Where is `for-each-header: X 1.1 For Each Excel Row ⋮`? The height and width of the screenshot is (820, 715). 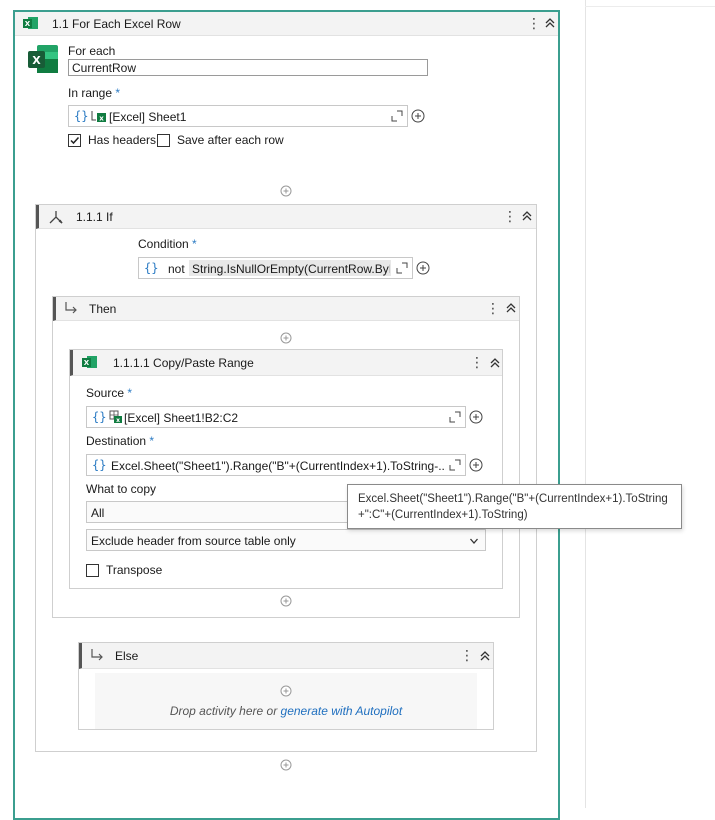
for-each-header: X 1.1 For Each Excel Row ⋮ is located at coordinates (286, 24).